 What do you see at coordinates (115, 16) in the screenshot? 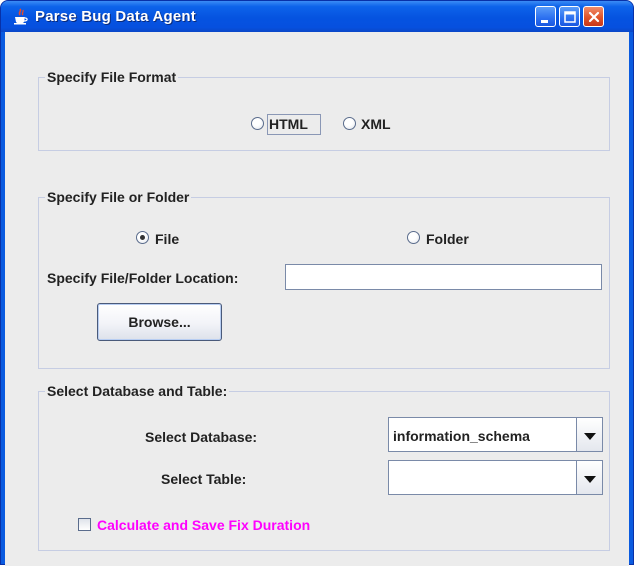
I see `window-title: Parse Bug Data Agent` at bounding box center [115, 16].